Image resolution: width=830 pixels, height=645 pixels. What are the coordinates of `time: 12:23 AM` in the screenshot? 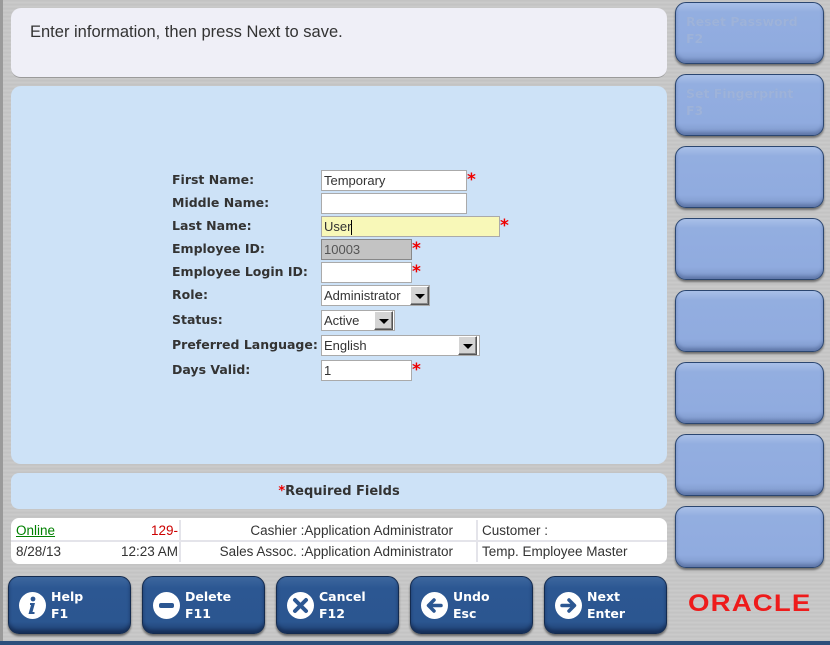 It's located at (149, 551).